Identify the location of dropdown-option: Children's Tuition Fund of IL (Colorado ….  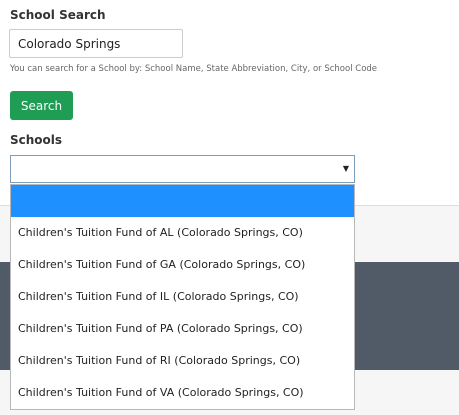
(182, 297).